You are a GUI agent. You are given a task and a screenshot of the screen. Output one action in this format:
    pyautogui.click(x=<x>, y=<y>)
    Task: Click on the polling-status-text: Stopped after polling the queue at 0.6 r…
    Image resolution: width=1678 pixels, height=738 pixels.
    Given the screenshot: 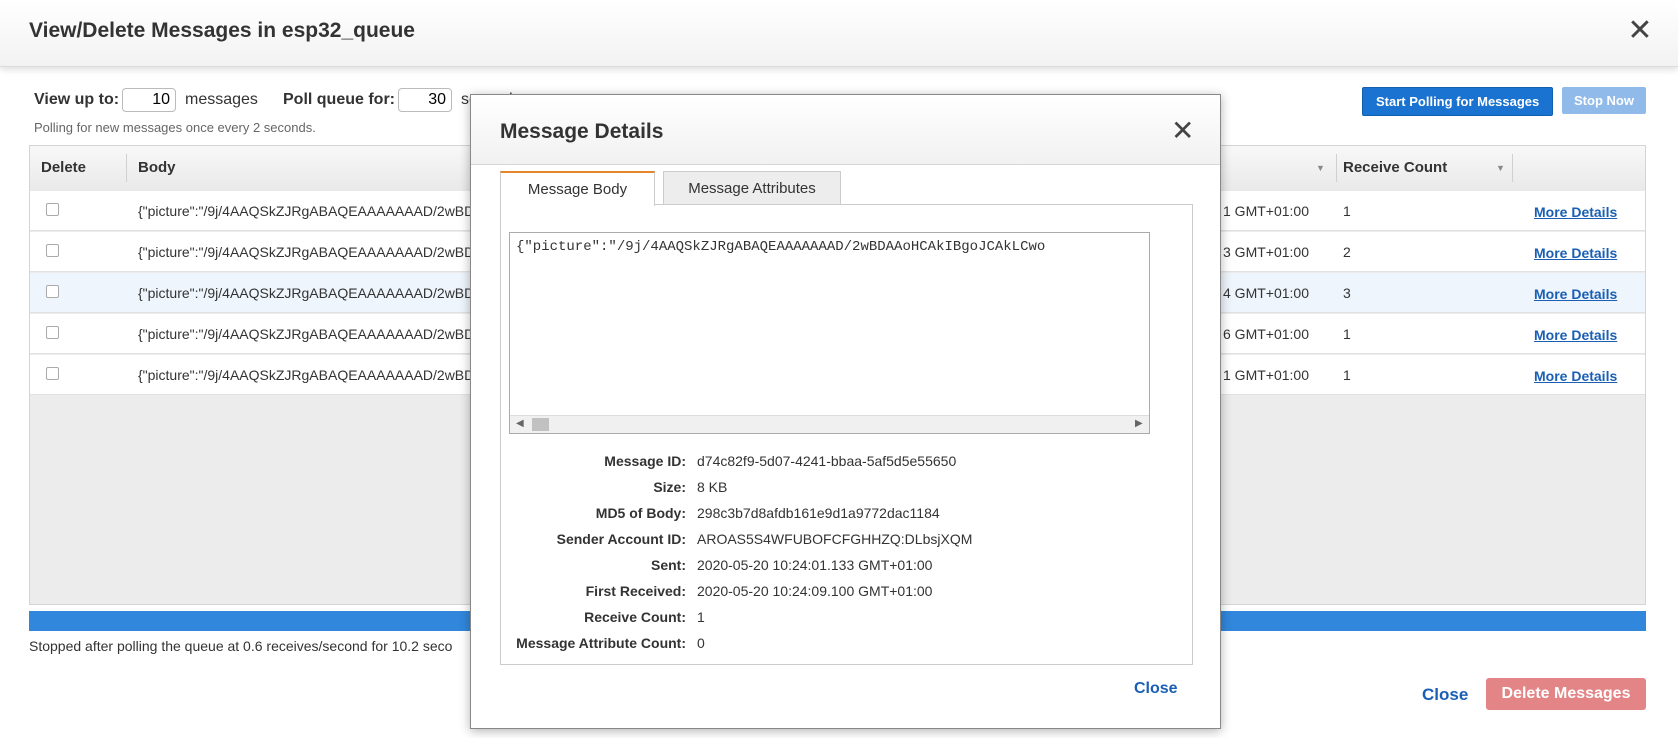 What is the action you would take?
    pyautogui.click(x=241, y=646)
    